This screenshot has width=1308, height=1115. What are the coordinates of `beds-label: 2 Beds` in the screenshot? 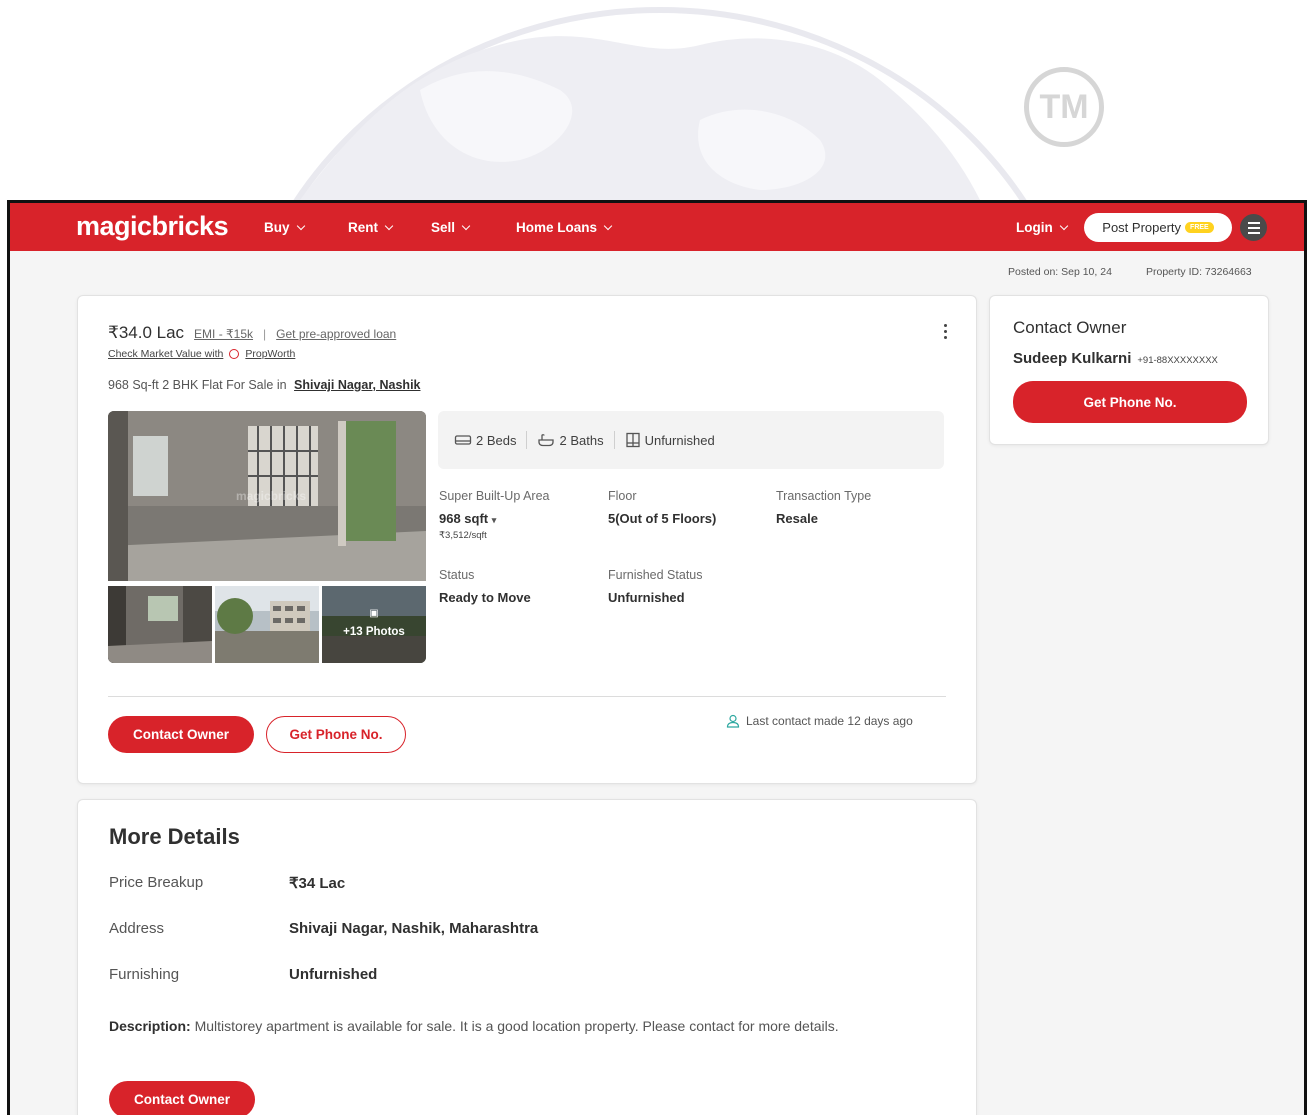 It's located at (496, 440).